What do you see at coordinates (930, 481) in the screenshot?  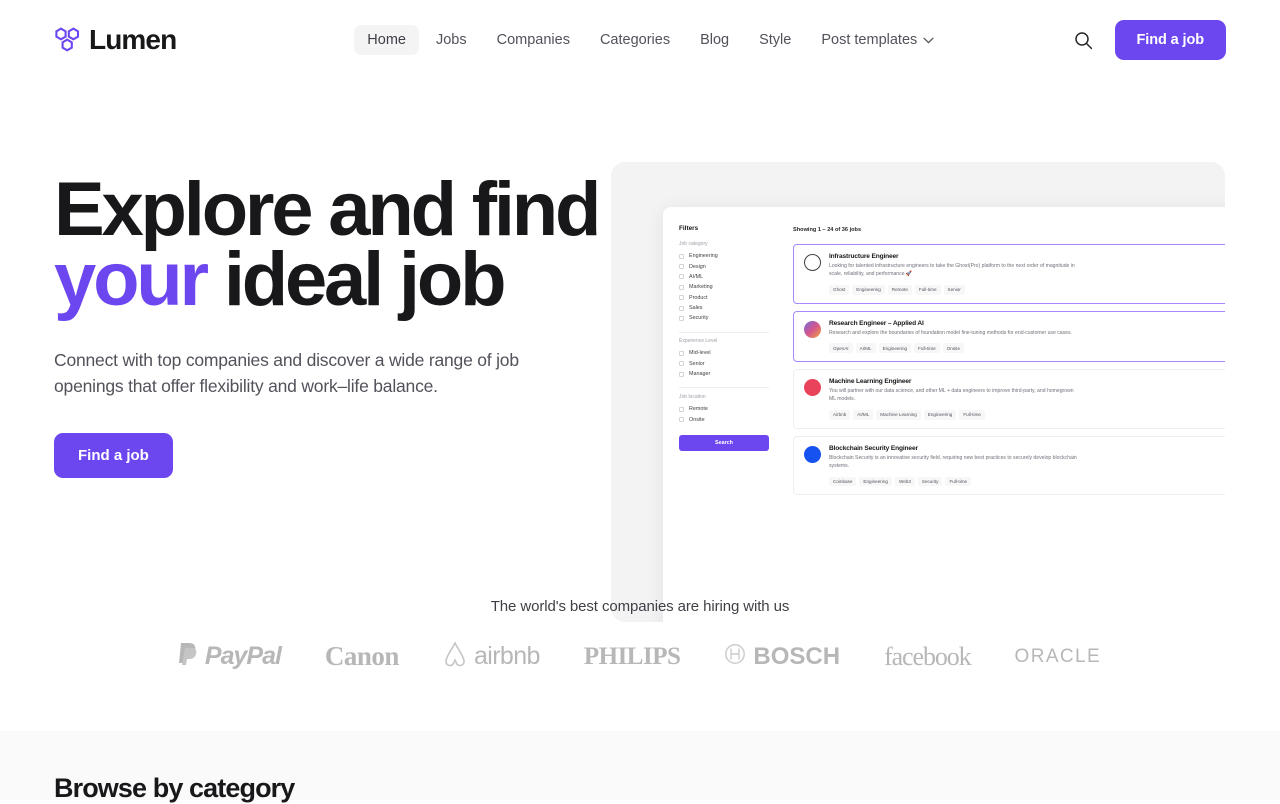 I see `job-tag: Security` at bounding box center [930, 481].